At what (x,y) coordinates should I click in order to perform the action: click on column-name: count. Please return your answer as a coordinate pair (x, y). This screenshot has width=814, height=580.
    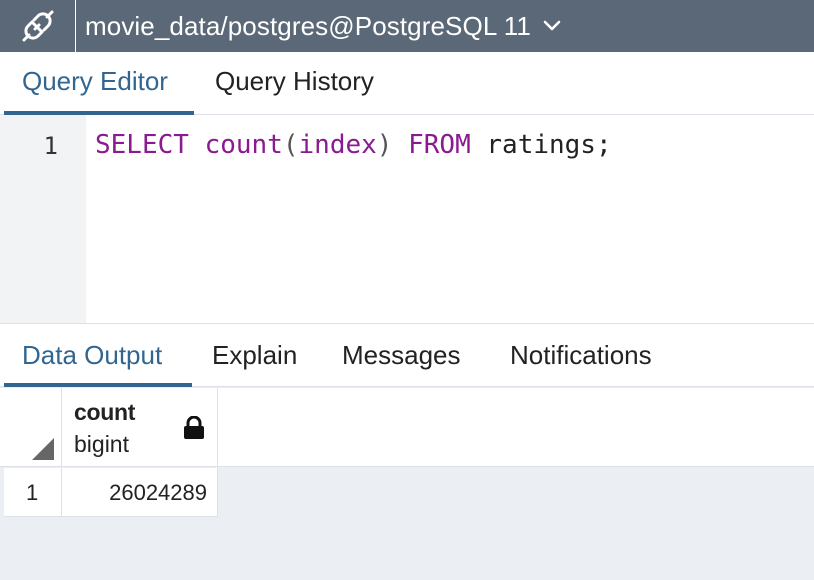
    Looking at the image, I should click on (105, 412).